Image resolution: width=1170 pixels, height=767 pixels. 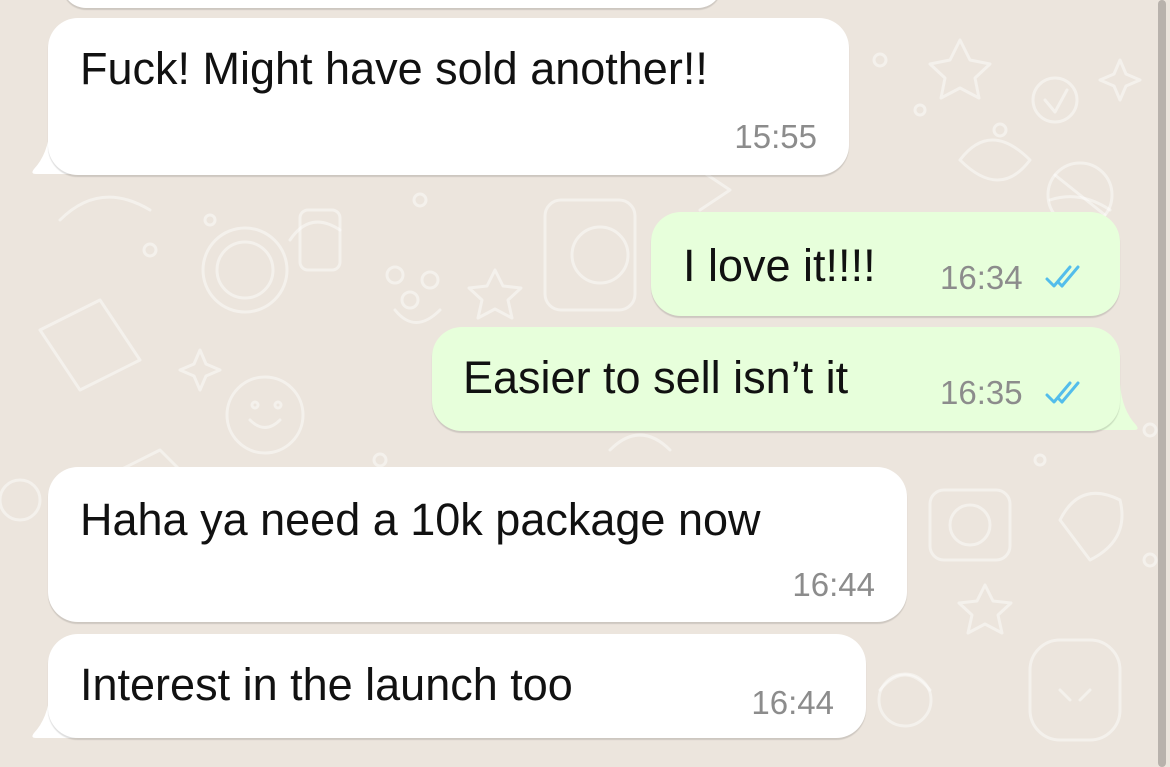 I want to click on message-bubble-outgoing: I love it!!!! 16:34, so click(x=885, y=264).